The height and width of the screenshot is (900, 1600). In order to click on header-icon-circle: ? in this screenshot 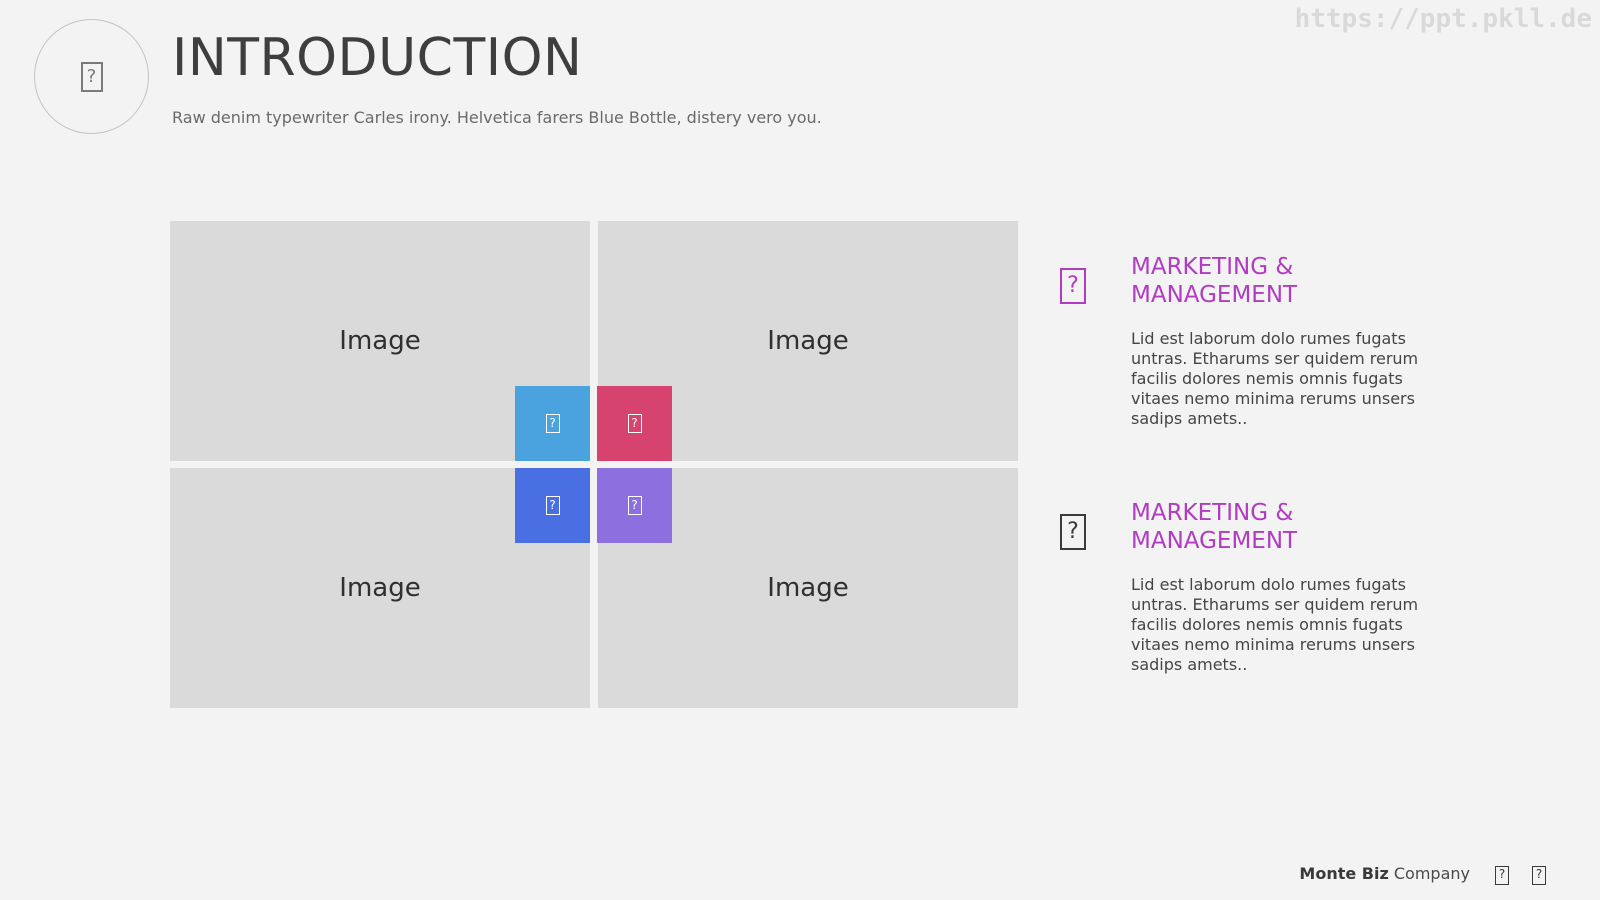, I will do `click(91, 76)`.